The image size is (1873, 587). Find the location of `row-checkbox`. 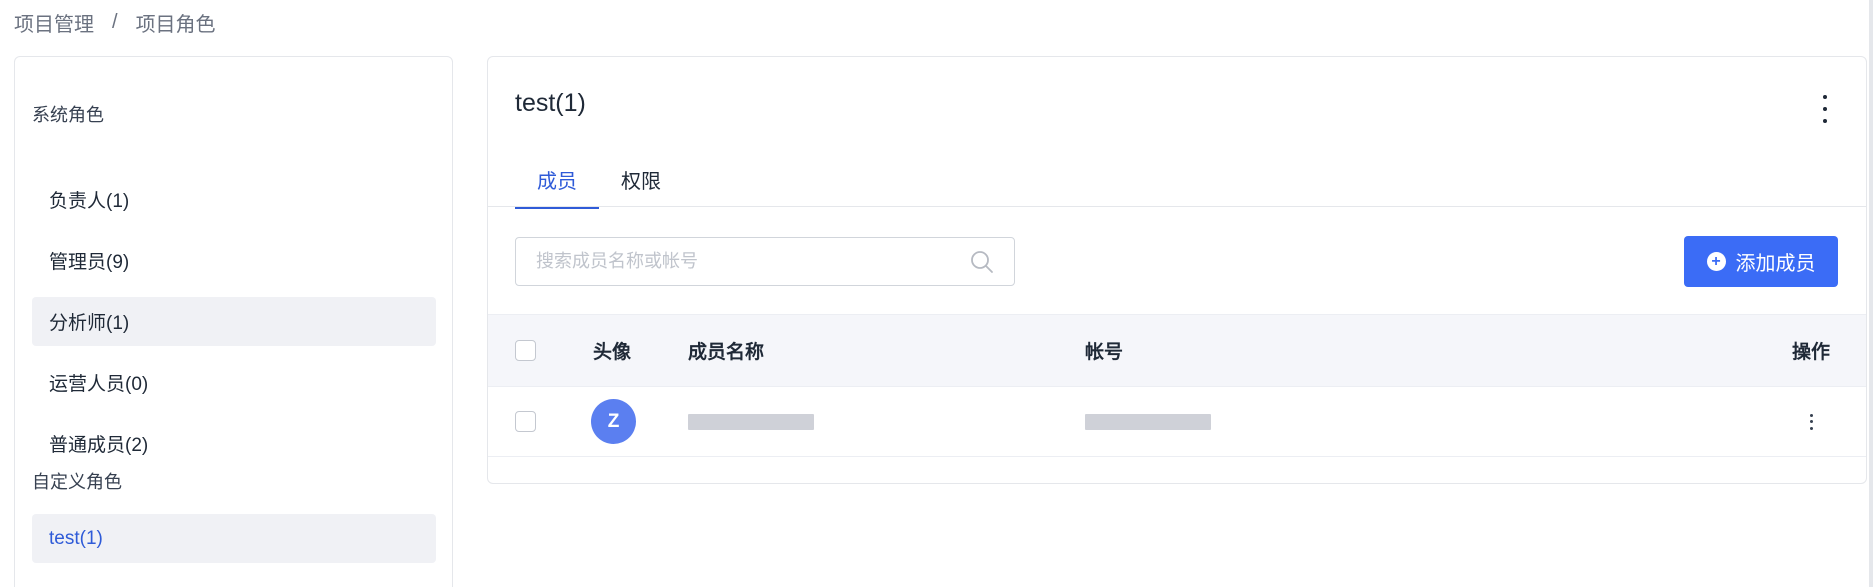

row-checkbox is located at coordinates (525, 421).